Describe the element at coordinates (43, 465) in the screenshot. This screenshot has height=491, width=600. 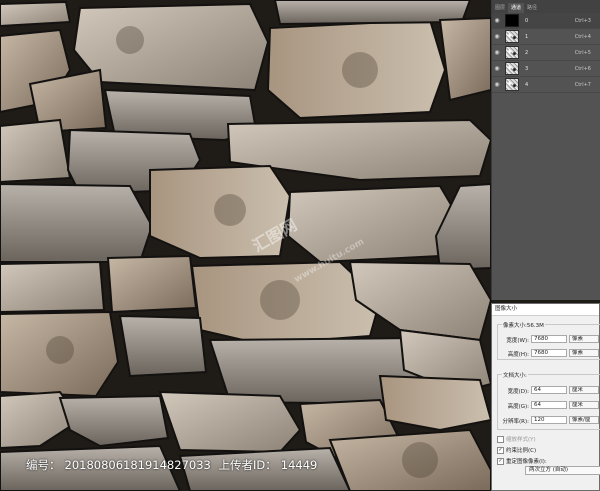
I see `id-label: 编号：` at that location.